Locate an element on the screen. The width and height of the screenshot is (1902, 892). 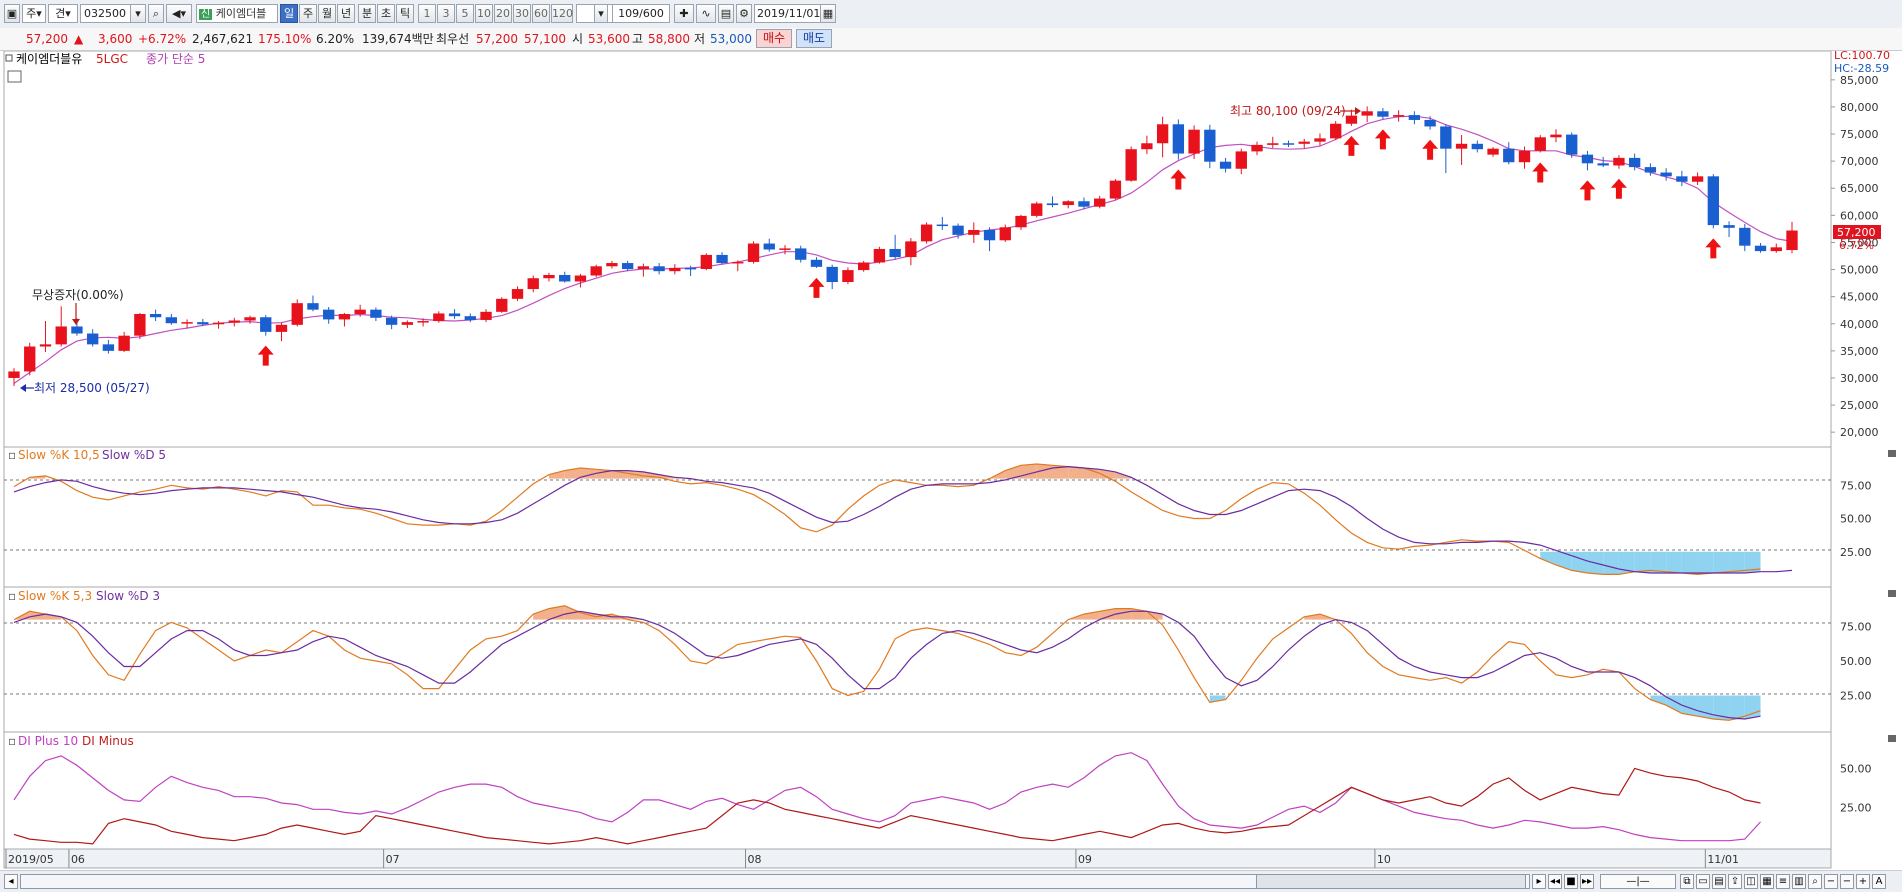
s2-axis-label: 25.00 is located at coordinates (1856, 696).